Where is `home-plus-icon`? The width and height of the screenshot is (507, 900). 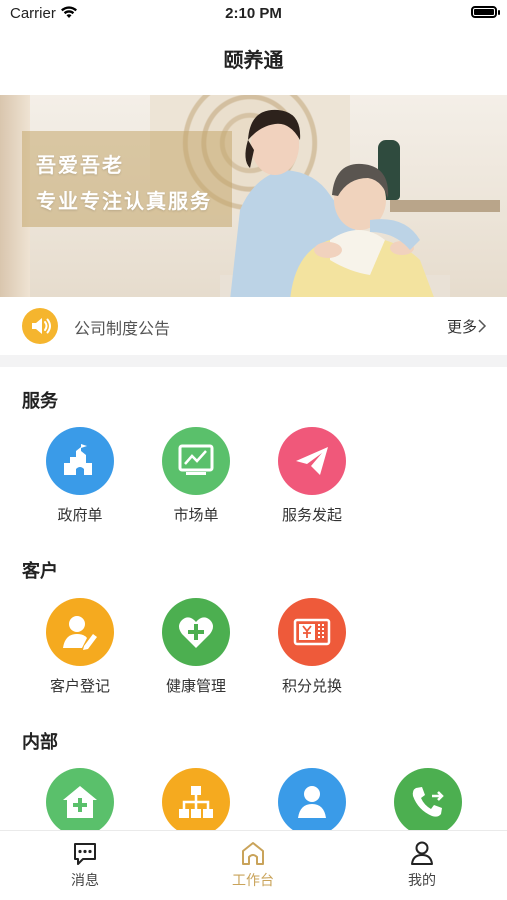
home-plus-icon is located at coordinates (80, 802).